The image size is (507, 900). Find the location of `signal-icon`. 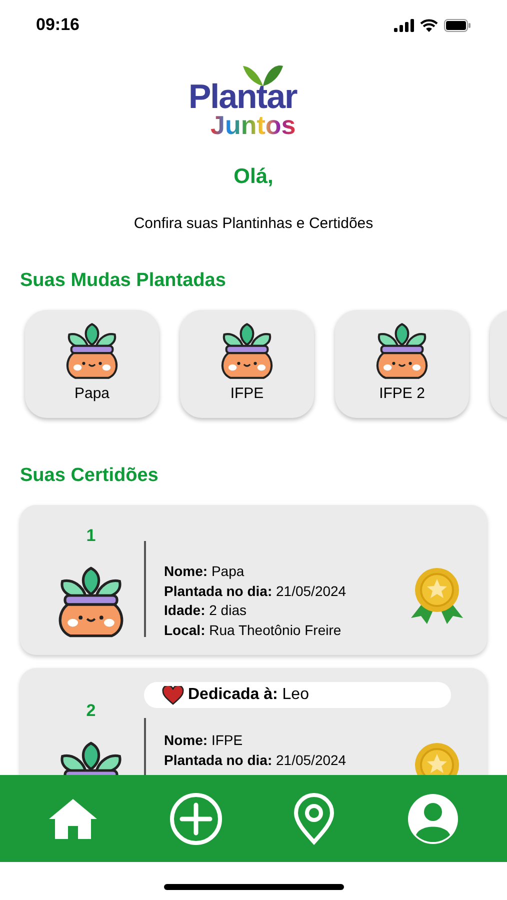

signal-icon is located at coordinates (404, 25).